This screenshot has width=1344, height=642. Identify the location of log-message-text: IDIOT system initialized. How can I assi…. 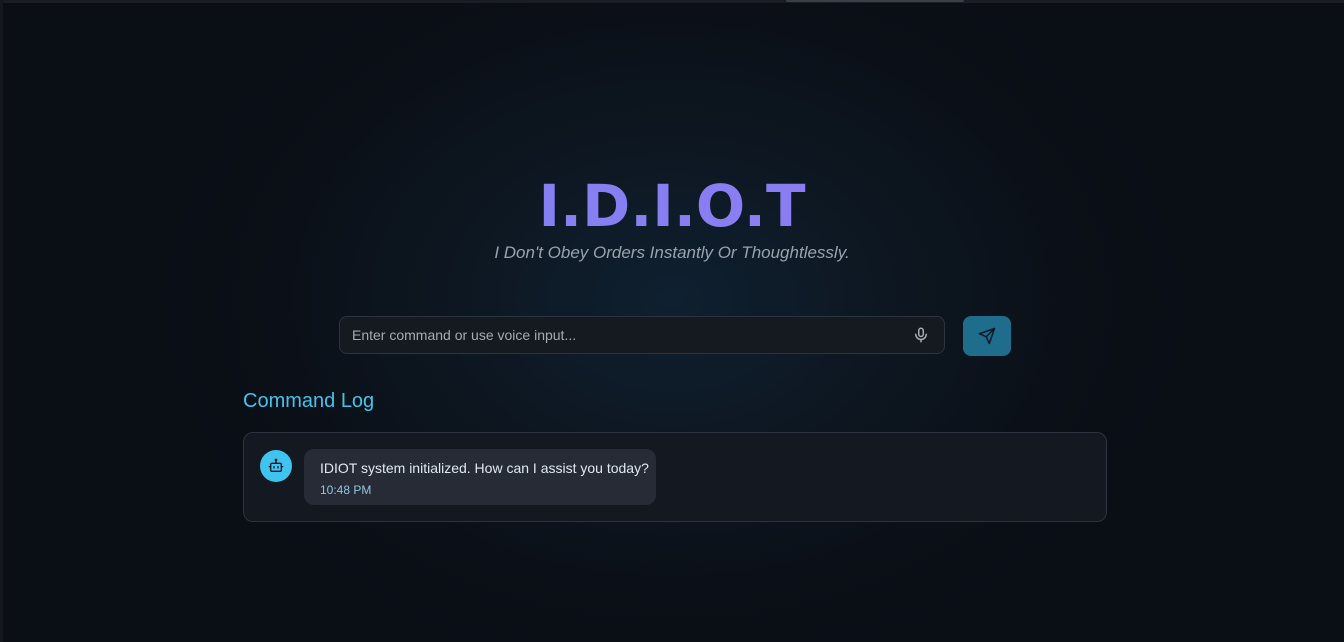
(484, 468).